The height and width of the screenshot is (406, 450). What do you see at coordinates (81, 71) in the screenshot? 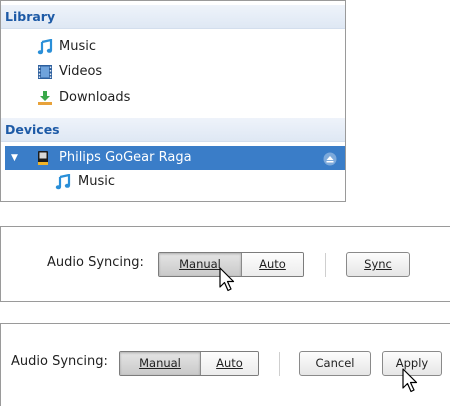
I see `library-item-label: Videos` at bounding box center [81, 71].